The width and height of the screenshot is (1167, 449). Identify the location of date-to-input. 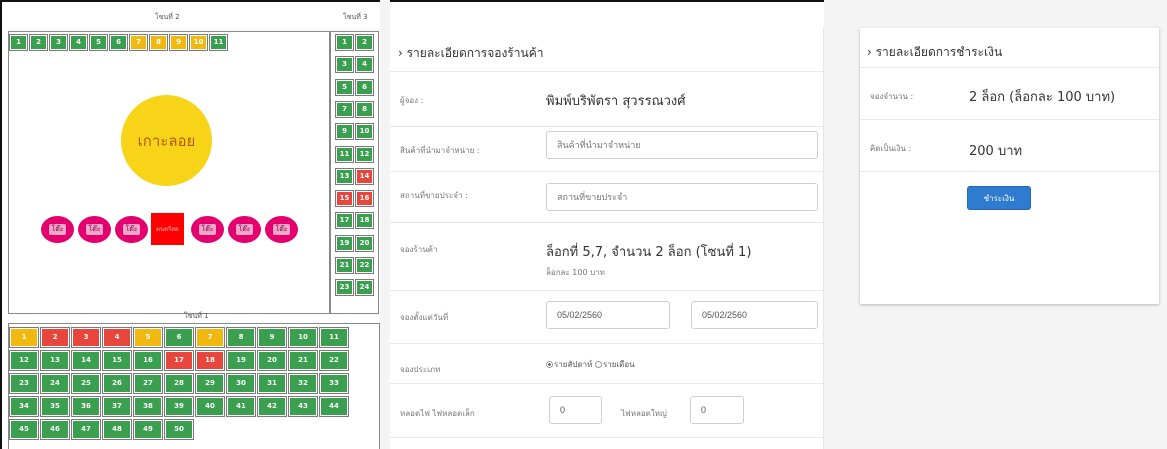
(754, 315).